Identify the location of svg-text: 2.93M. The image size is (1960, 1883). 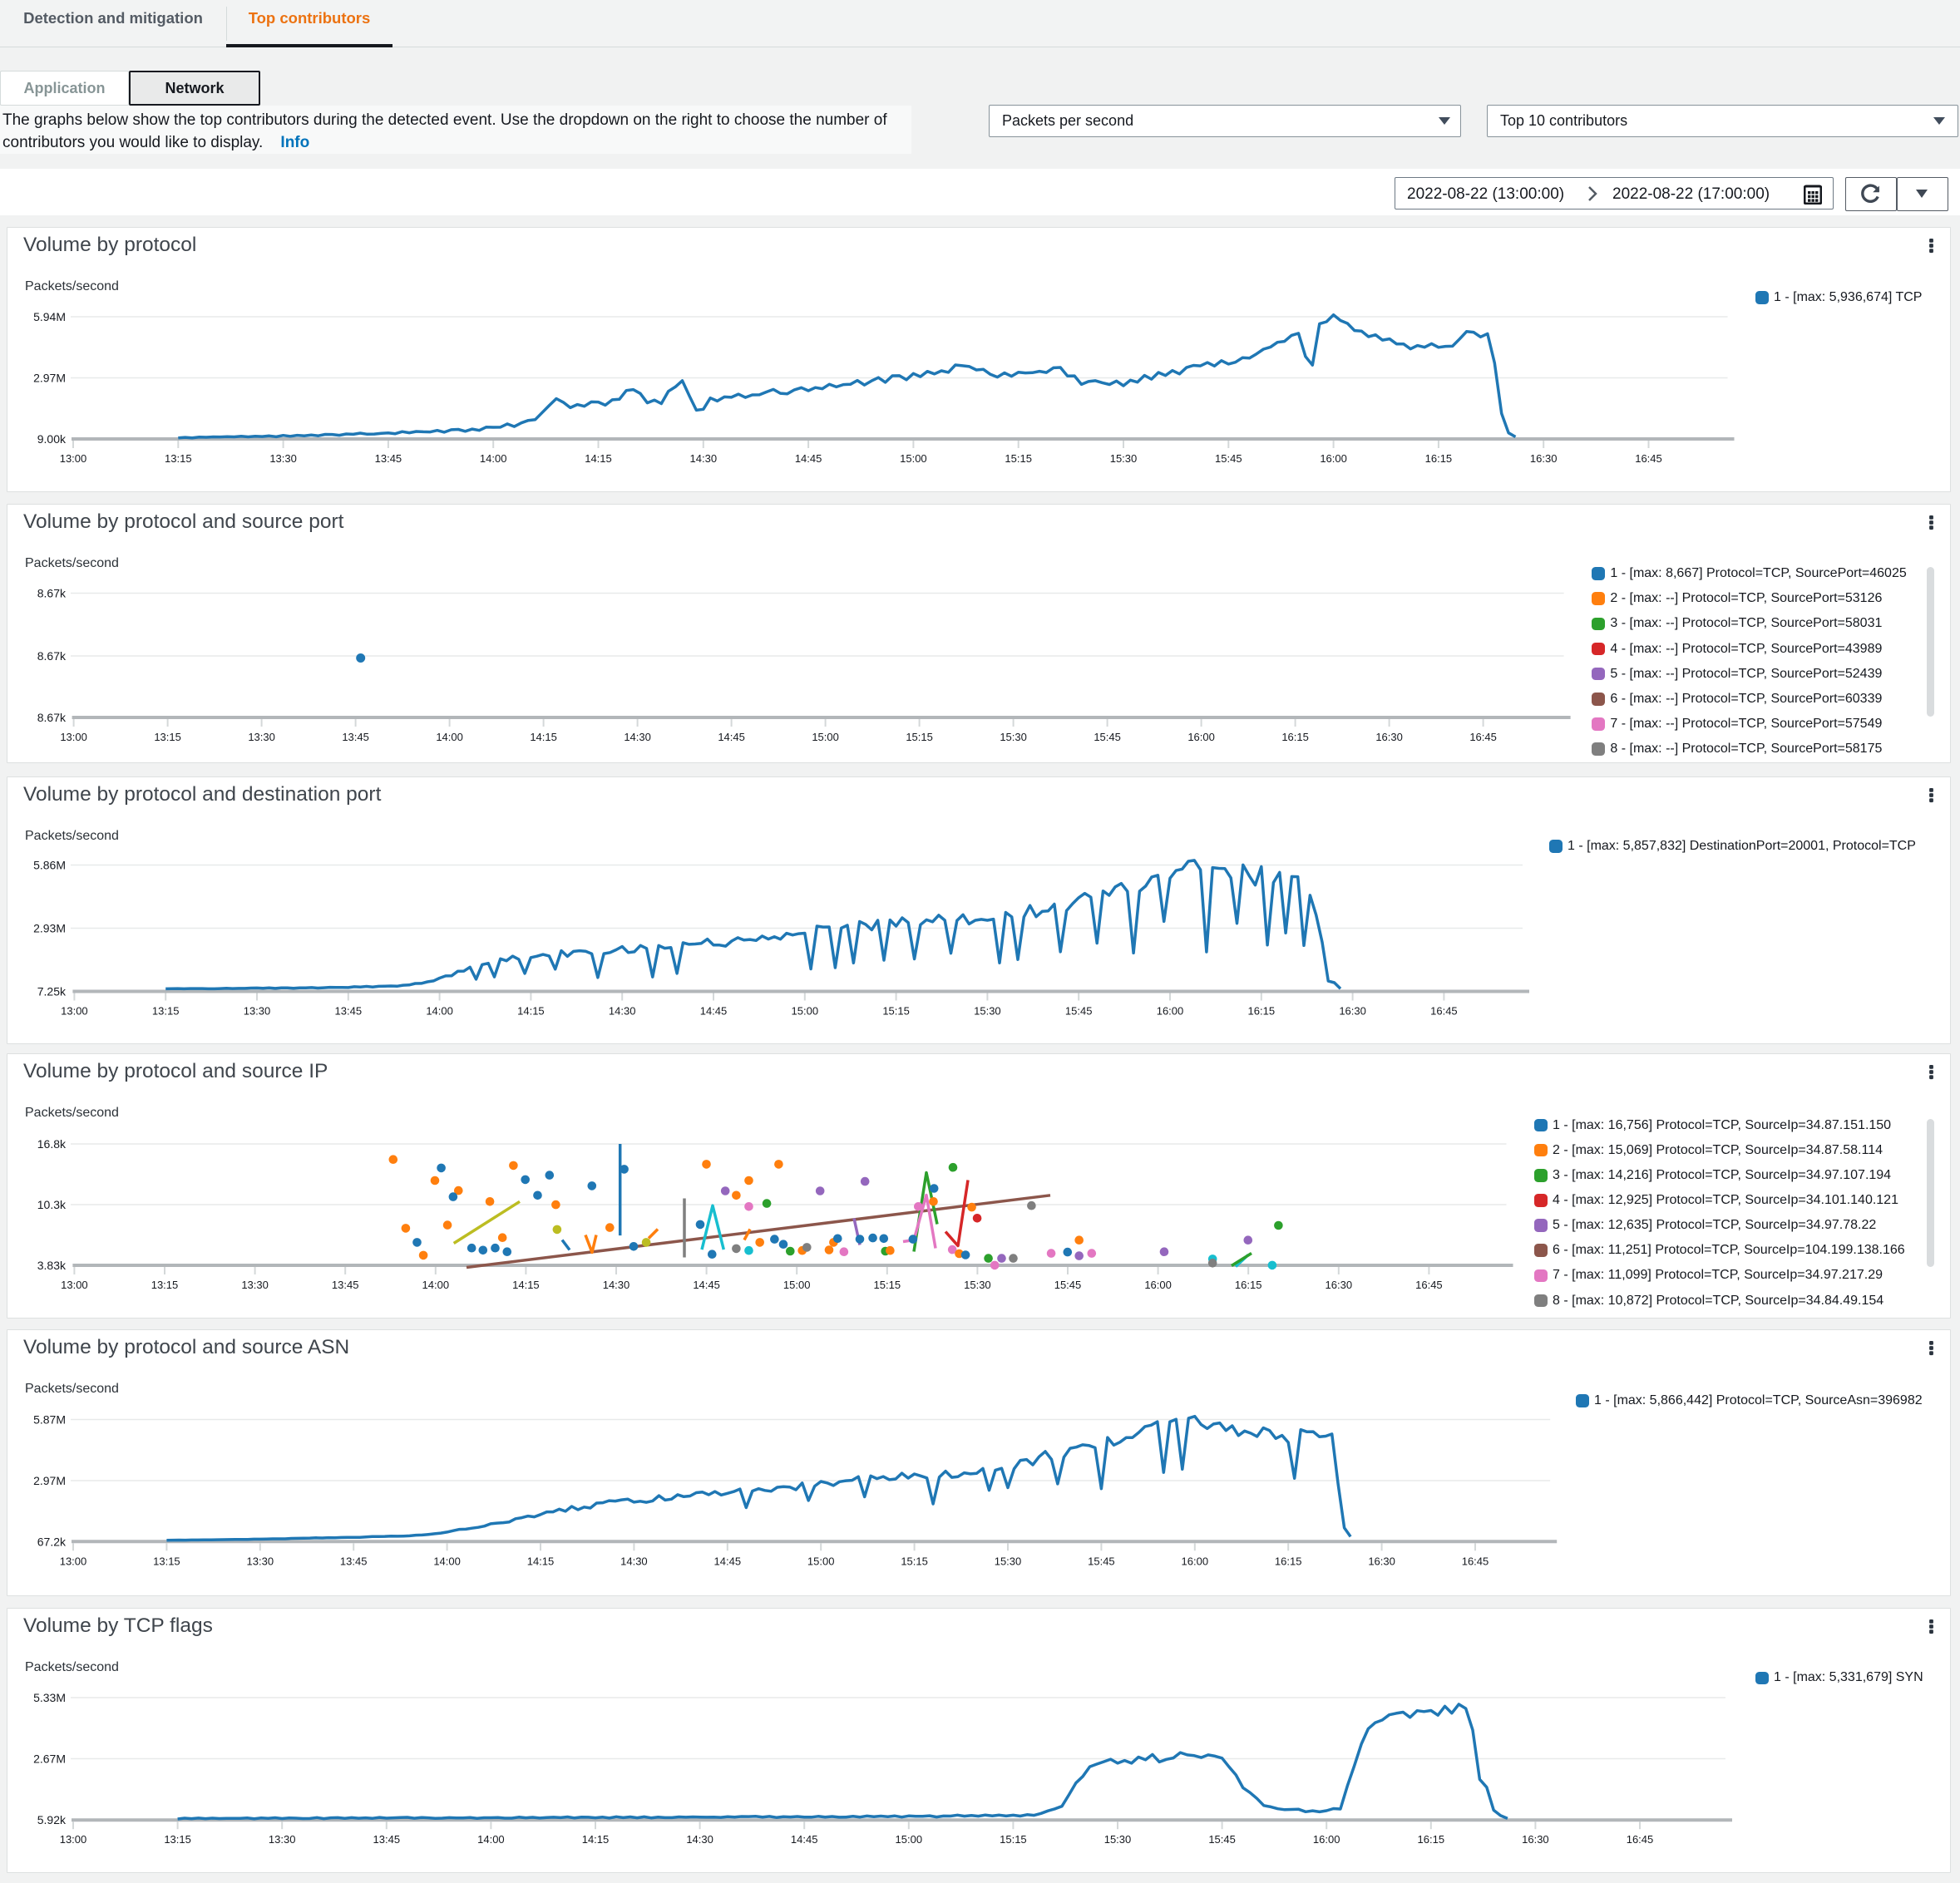
(50, 928).